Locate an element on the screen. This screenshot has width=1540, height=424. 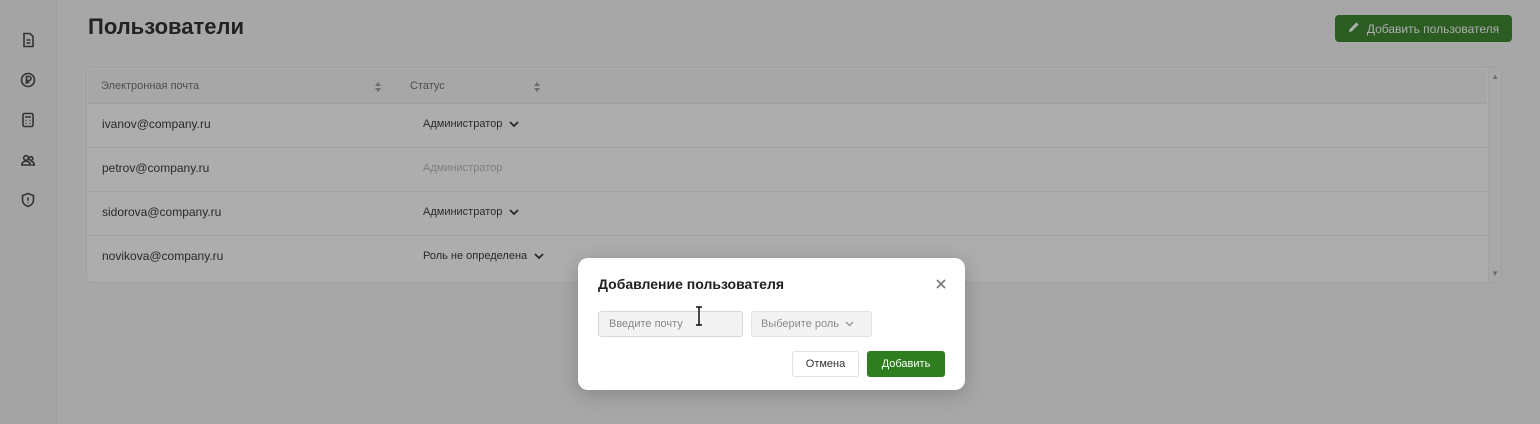
role-select-placeholder: Выберите роль is located at coordinates (800, 324).